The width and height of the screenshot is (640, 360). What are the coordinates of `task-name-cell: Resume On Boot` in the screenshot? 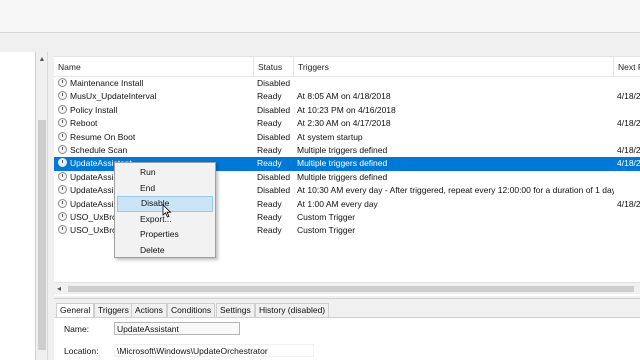 It's located at (156, 137).